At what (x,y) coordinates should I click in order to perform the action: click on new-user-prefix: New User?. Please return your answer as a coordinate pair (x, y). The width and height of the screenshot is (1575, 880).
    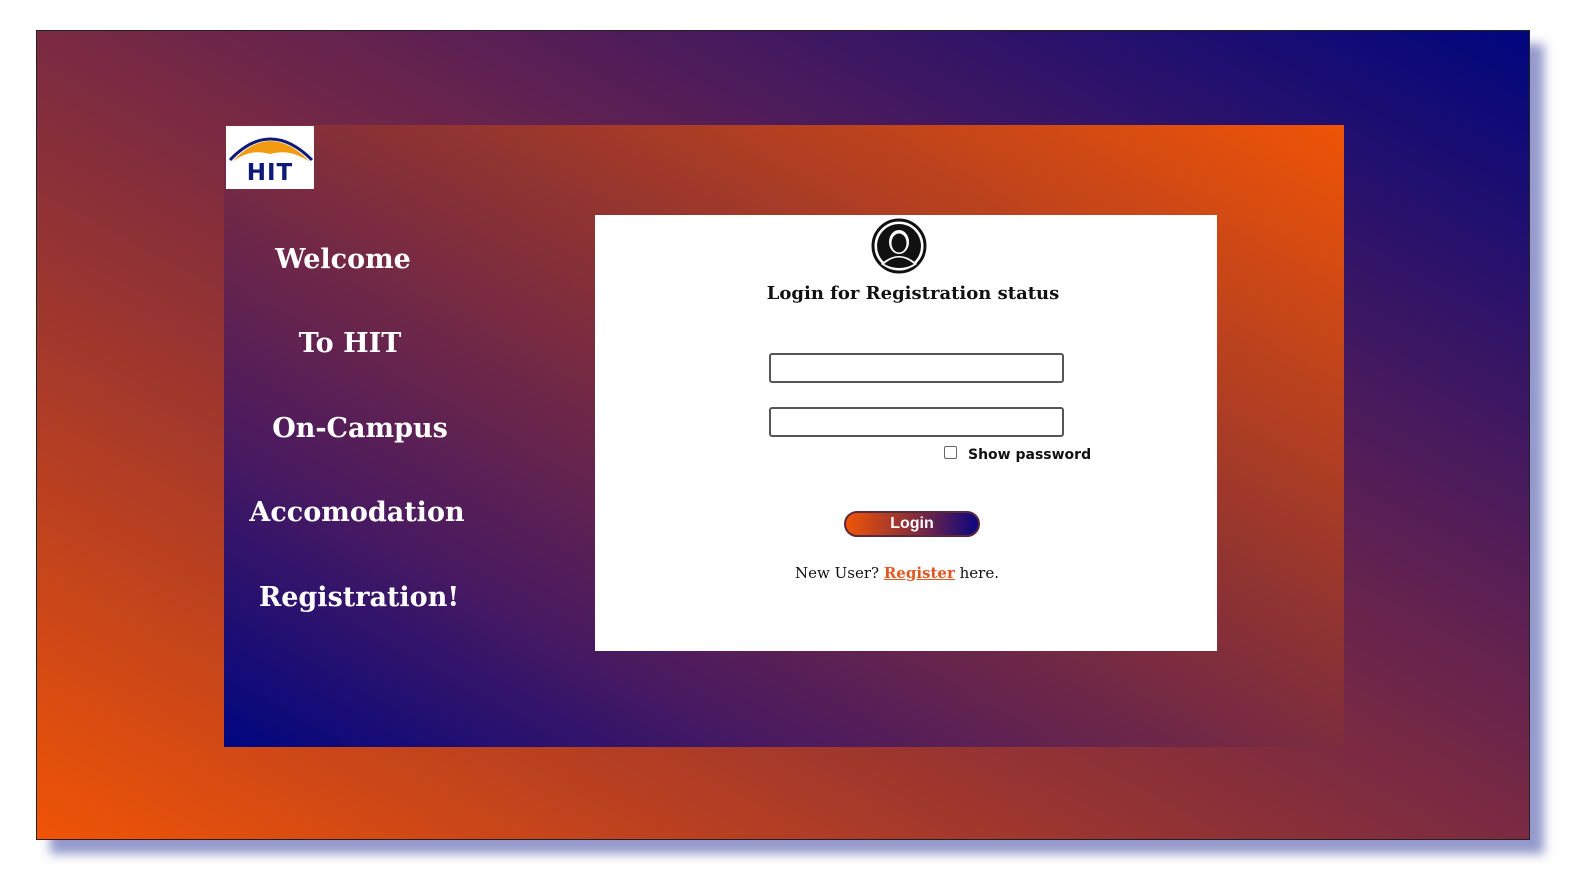
    Looking at the image, I should click on (837, 573).